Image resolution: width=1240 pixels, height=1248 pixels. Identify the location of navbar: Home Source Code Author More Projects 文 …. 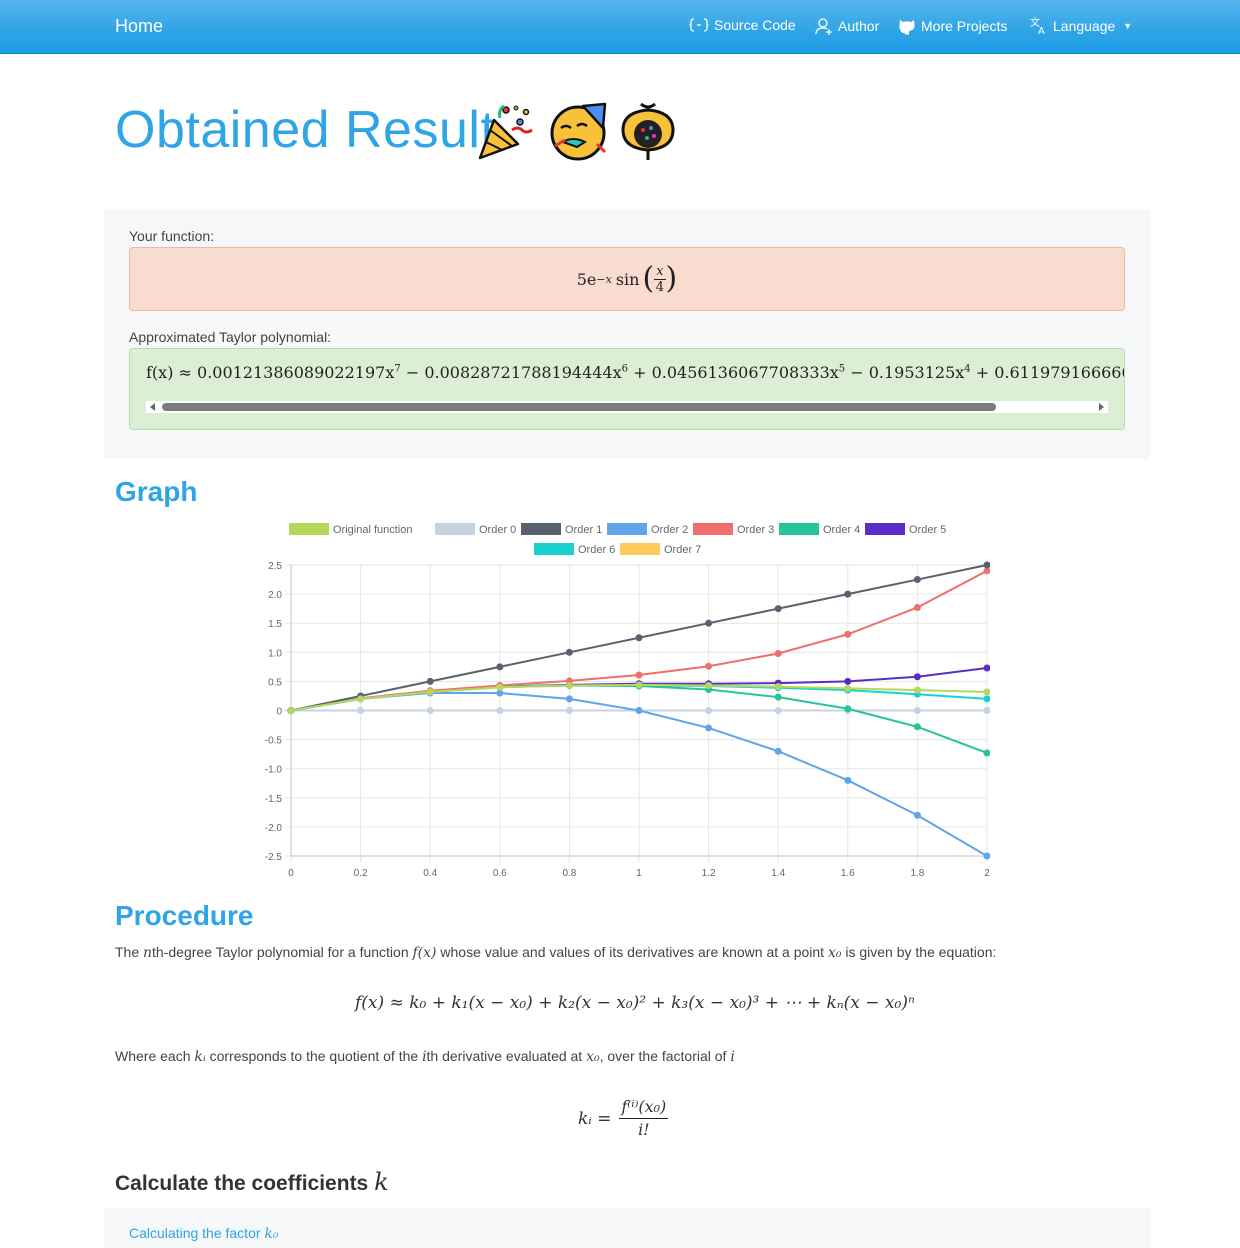
(620, 27).